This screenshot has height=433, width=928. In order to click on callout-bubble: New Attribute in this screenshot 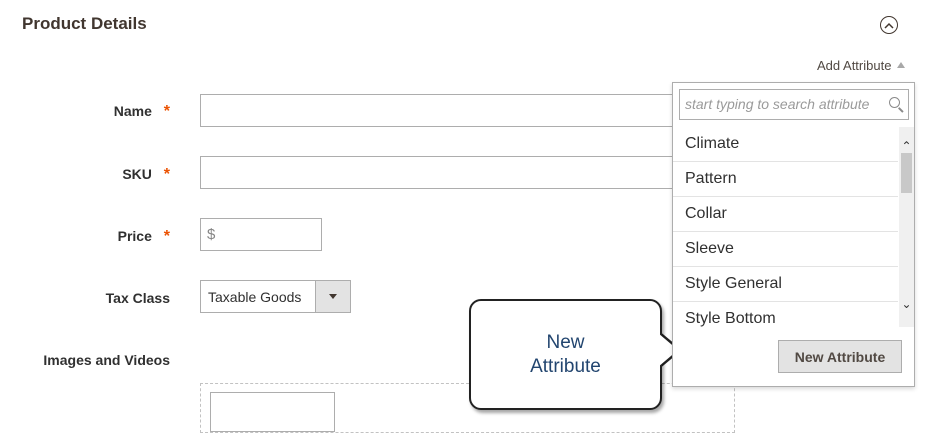, I will do `click(565, 354)`.